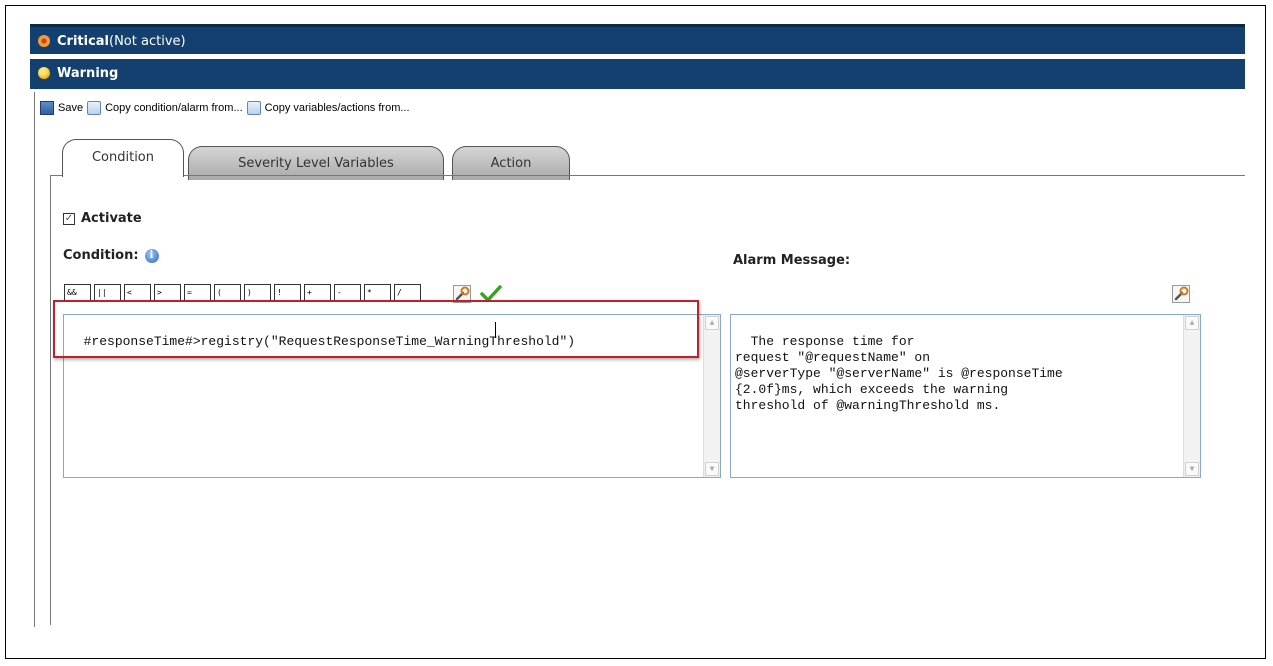 The width and height of the screenshot is (1273, 666). I want to click on condition-scrollbar: ▲ ▼, so click(711, 396).